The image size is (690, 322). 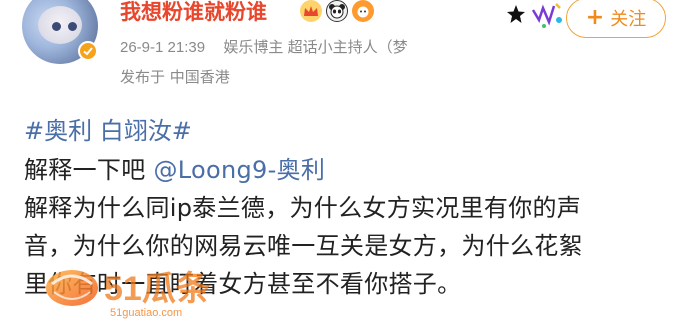 I want to click on user-badges, so click(x=337, y=11).